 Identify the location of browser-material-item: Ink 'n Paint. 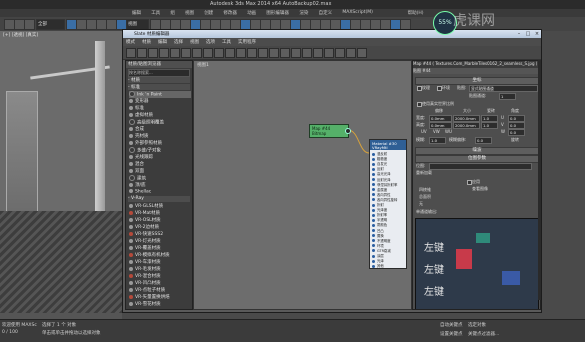
(160, 94).